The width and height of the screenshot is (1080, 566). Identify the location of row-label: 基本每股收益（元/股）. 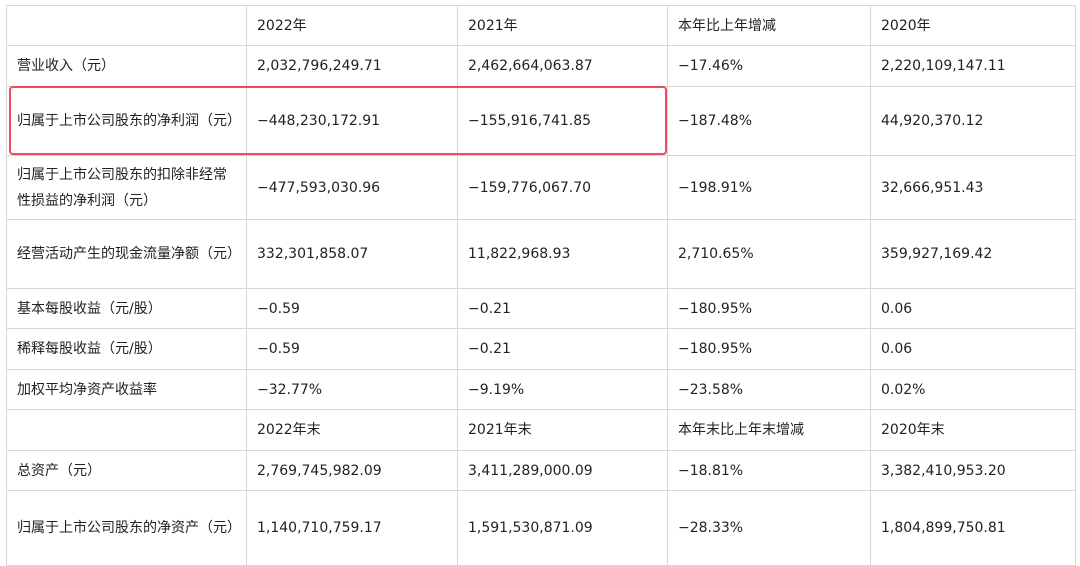
(126, 308).